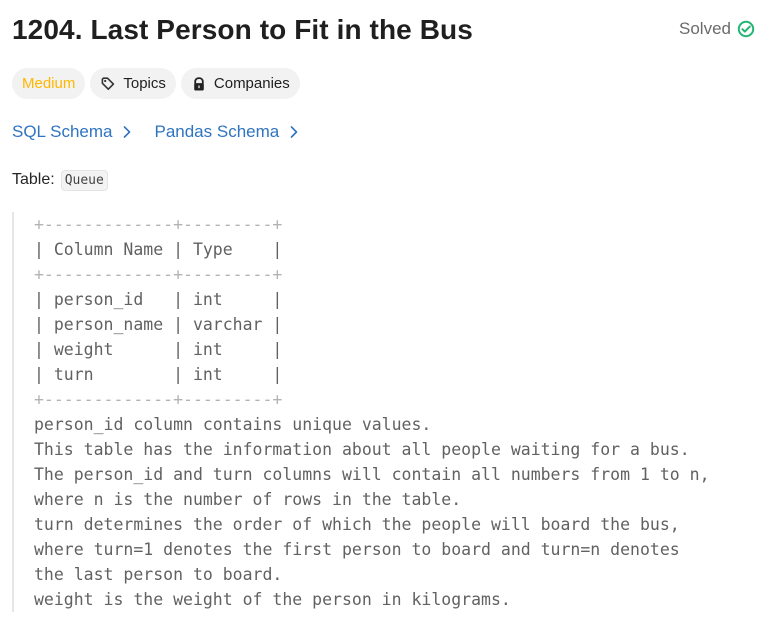  I want to click on tag-row: Medium Topics Companies, so click(156, 83).